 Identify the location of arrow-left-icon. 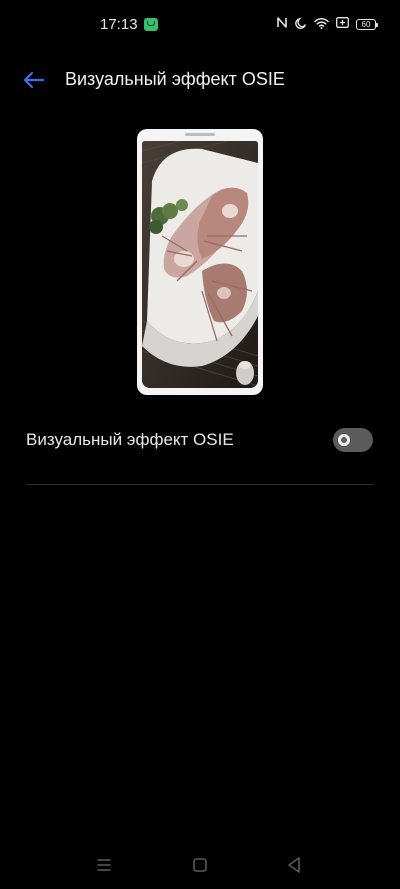
(34, 80).